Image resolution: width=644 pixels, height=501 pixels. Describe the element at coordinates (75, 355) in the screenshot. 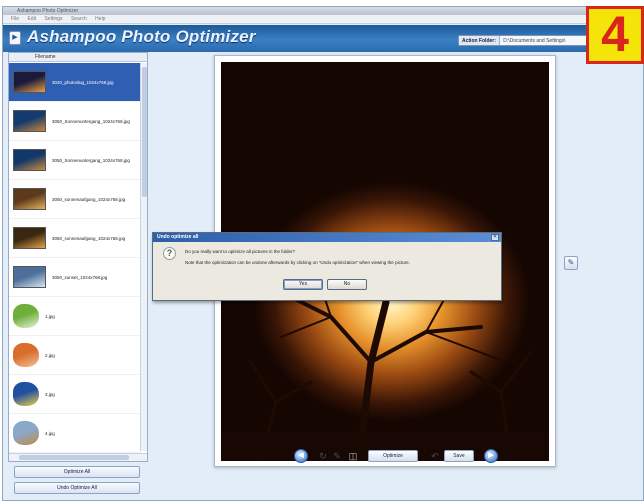

I see `thumbnail-item: 2.jpg` at that location.